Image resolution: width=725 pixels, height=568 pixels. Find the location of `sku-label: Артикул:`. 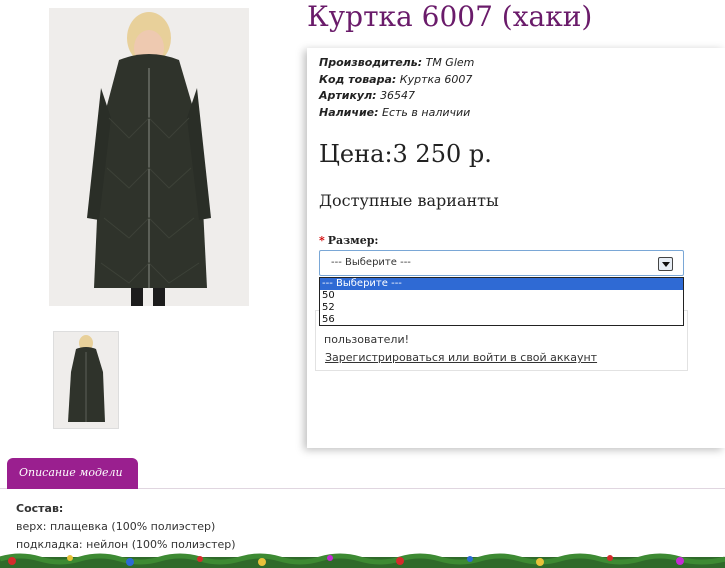

sku-label: Артикул: is located at coordinates (348, 95).